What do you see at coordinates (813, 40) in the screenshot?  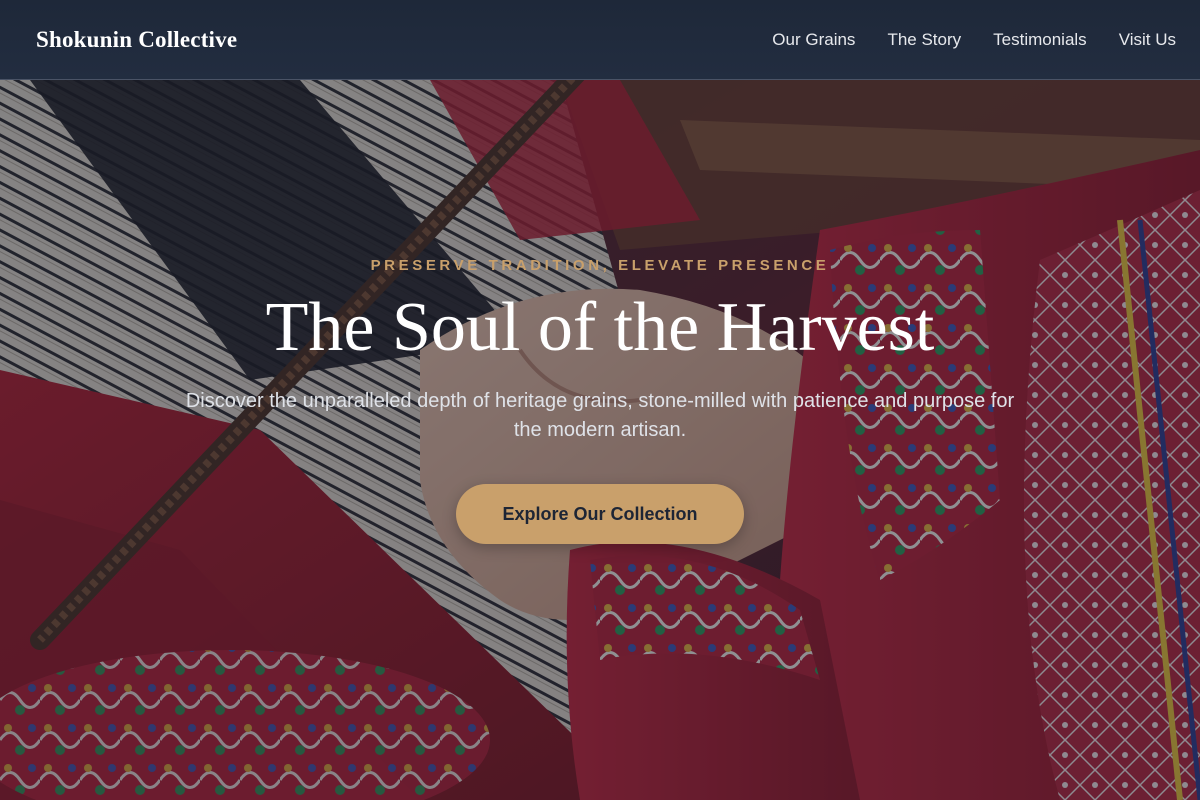 I see `nav-link-our-grains: Our Grains` at bounding box center [813, 40].